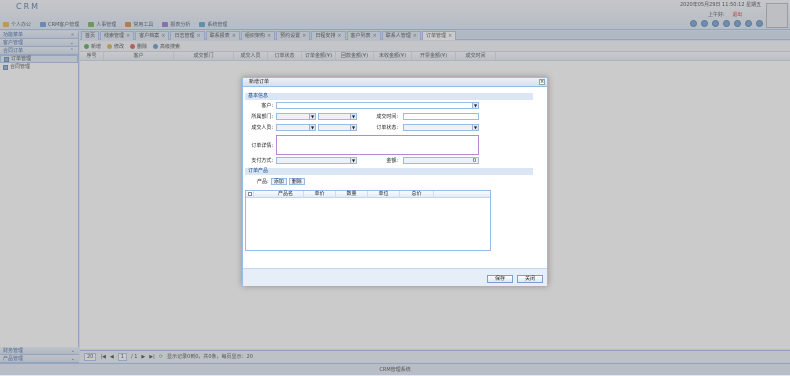  What do you see at coordinates (278, 181) in the screenshot?
I see `add-product-button: 添加` at bounding box center [278, 181].